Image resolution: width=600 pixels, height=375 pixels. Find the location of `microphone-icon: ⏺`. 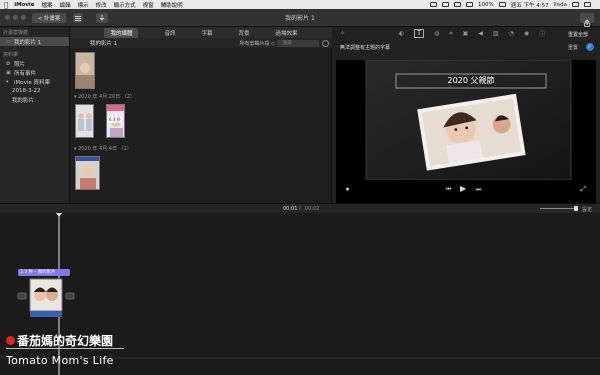

microphone-icon: ⏺ is located at coordinates (347, 190).